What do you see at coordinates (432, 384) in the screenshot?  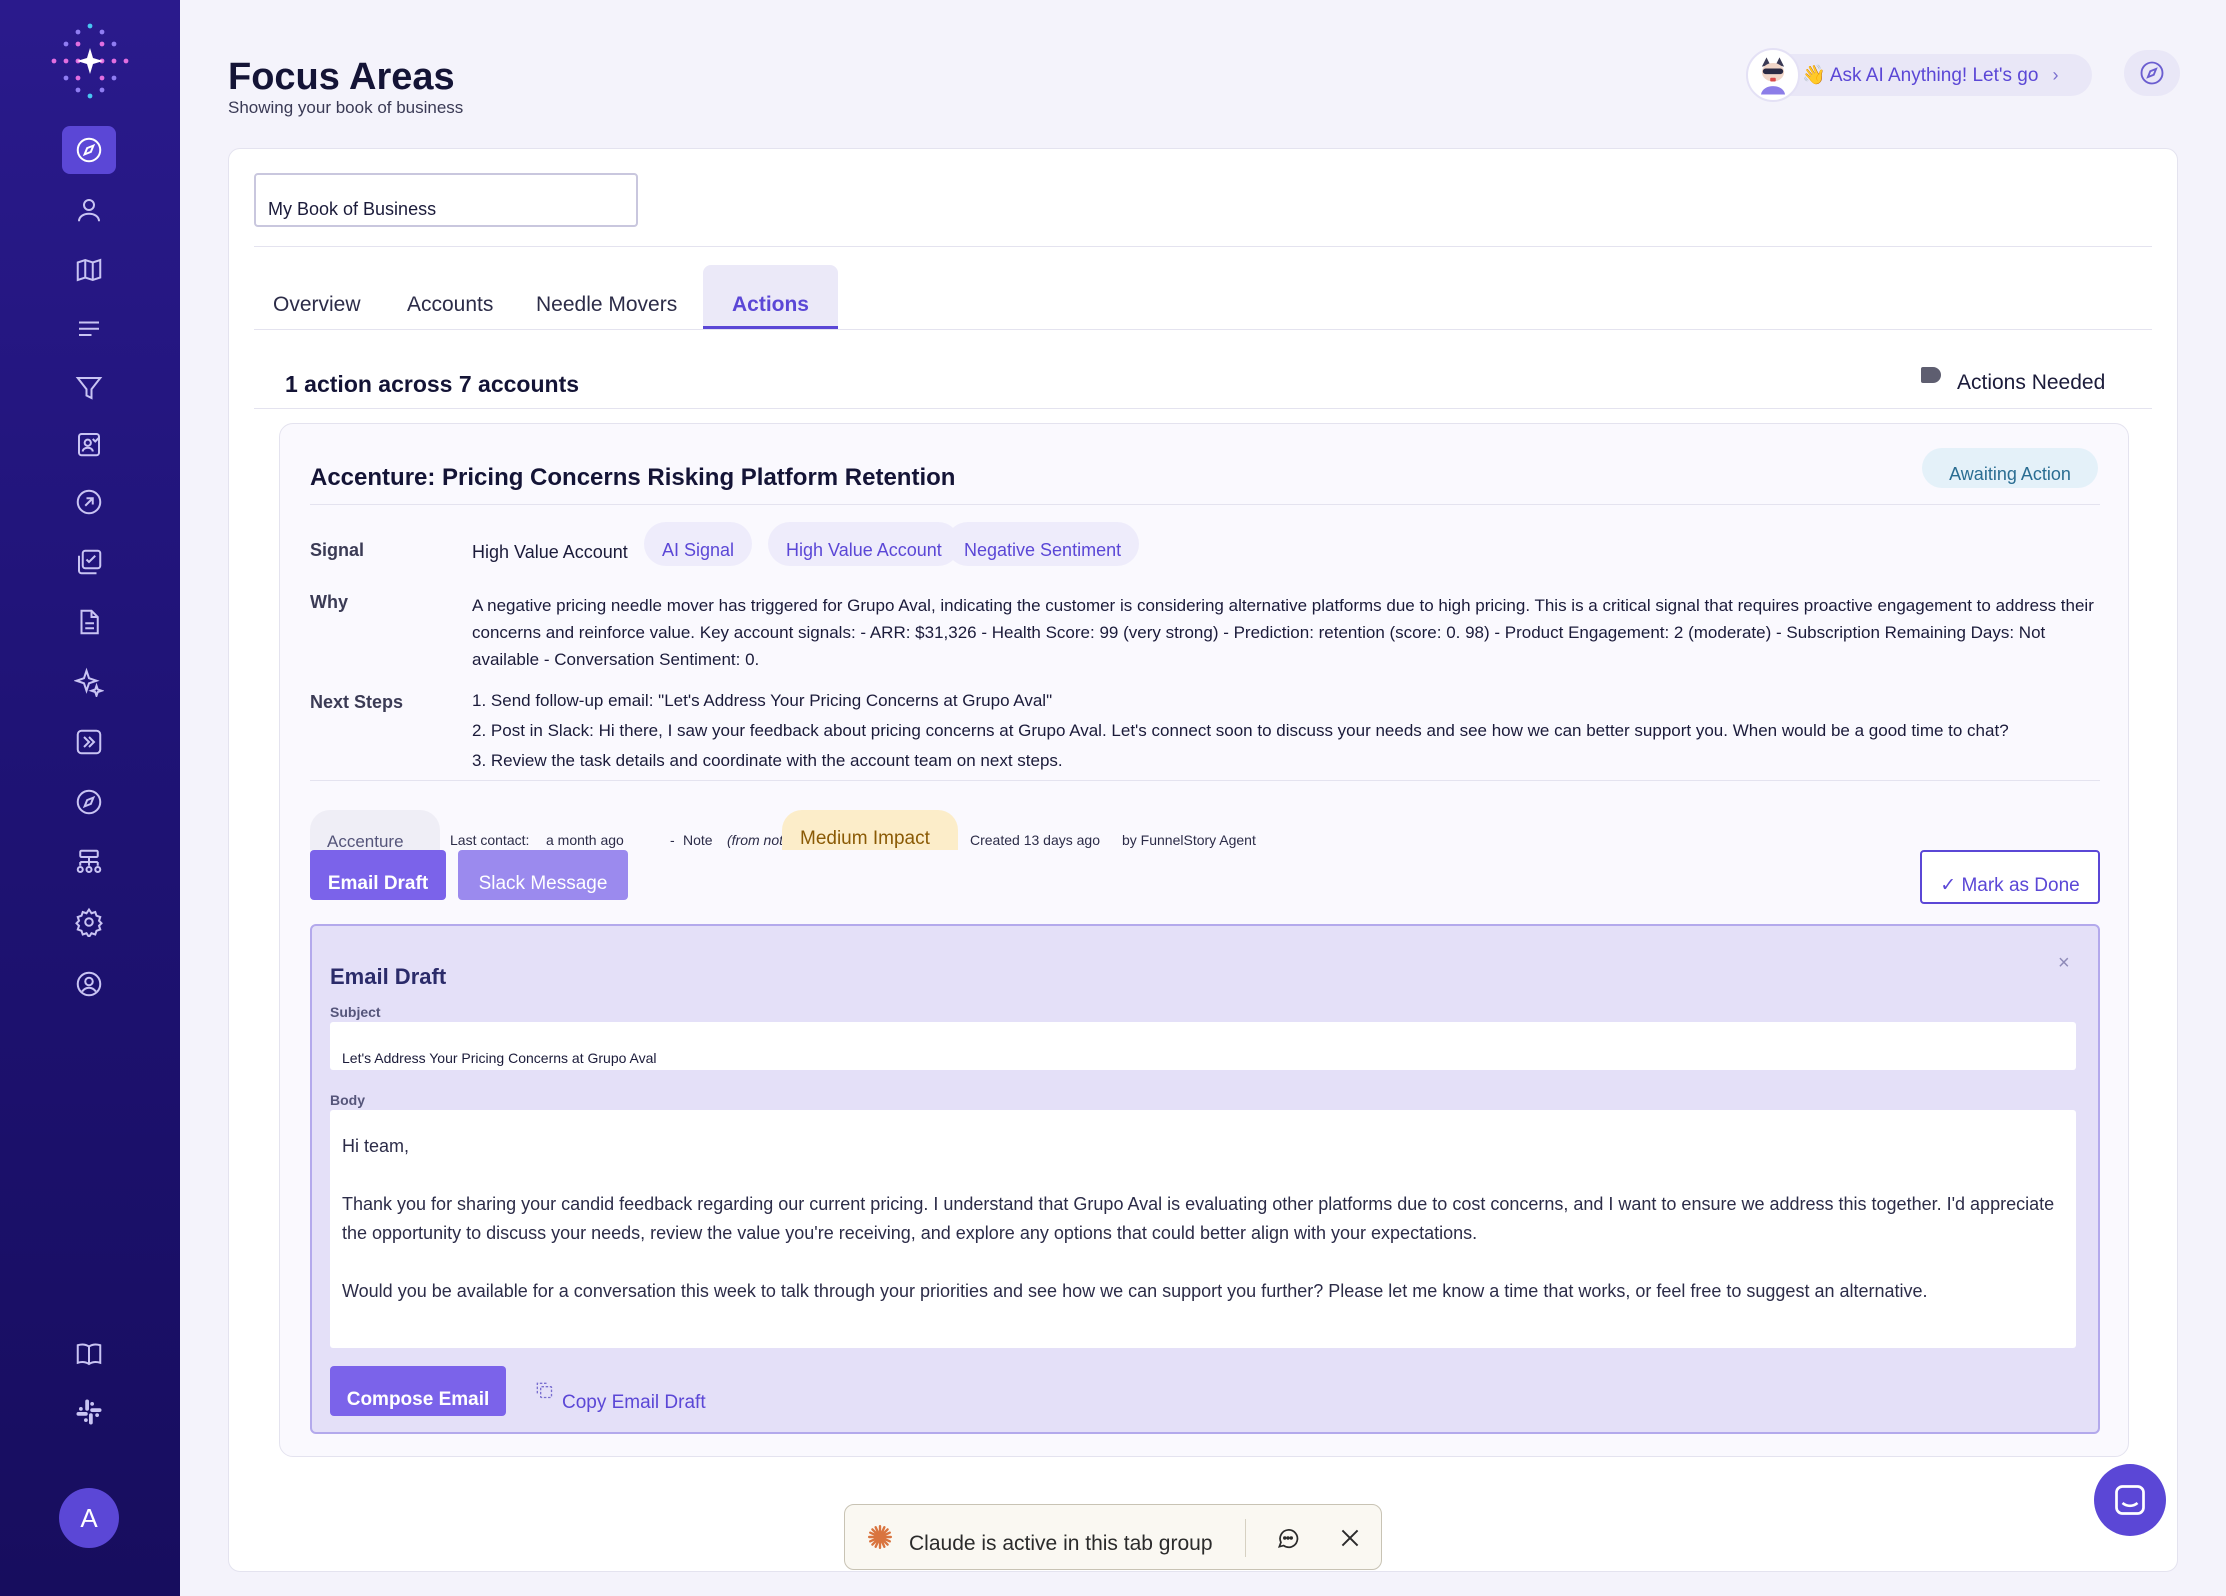 I see `actions-count: 1 action across 7 accounts` at bounding box center [432, 384].